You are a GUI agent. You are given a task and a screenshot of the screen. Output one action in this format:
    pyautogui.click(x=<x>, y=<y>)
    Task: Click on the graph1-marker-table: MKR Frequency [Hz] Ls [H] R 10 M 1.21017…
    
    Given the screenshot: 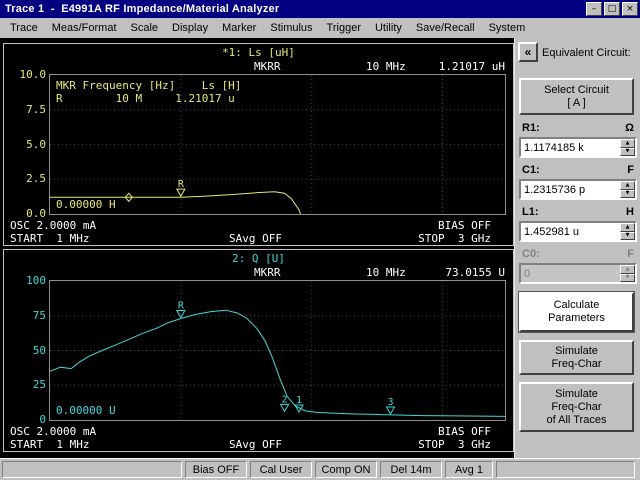 What is the action you would take?
    pyautogui.click(x=148, y=92)
    